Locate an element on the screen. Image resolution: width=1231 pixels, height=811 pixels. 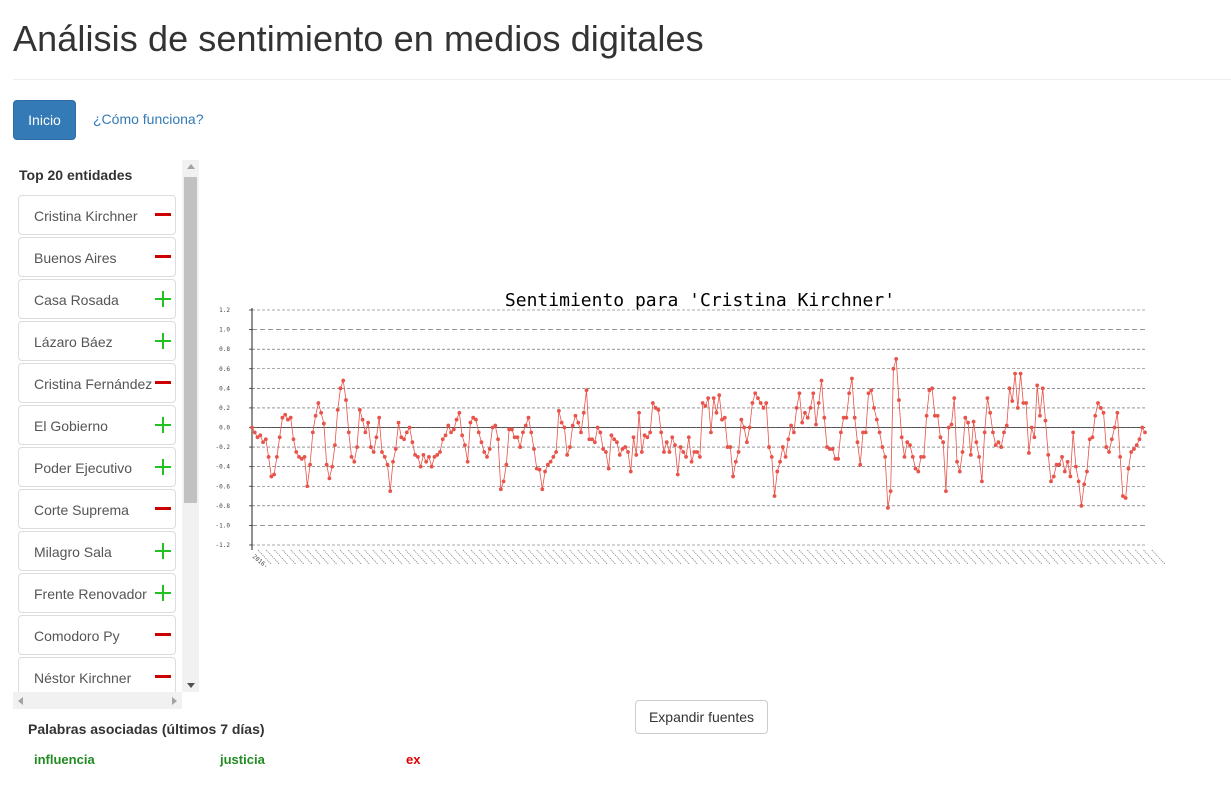
entity-item: Poder Ejecutivo is located at coordinates (97, 467).